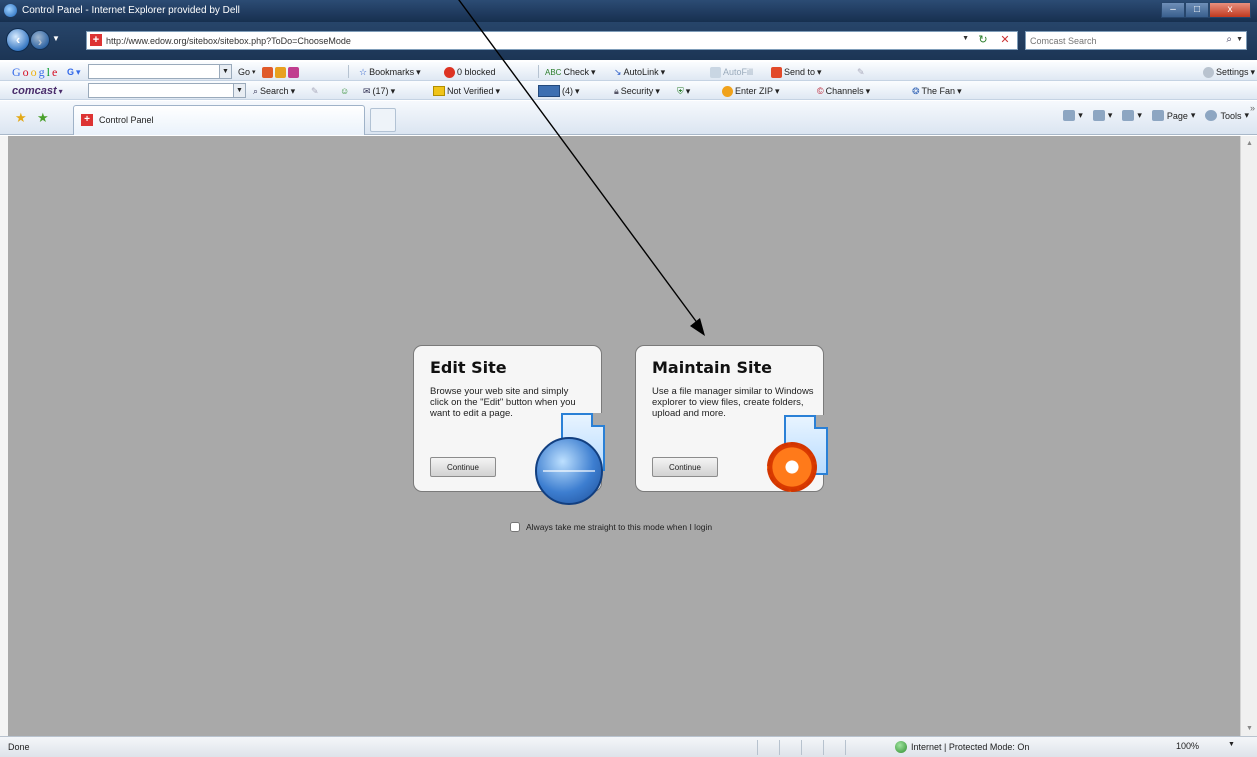 This screenshot has height=757, width=1257. Describe the element at coordinates (1098, 115) in the screenshot. I see `feeds-icon` at that location.